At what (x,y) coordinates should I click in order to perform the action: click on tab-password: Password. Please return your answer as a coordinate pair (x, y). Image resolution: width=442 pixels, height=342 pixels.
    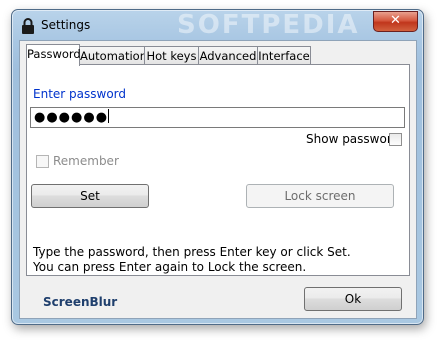
    Looking at the image, I should click on (53, 55).